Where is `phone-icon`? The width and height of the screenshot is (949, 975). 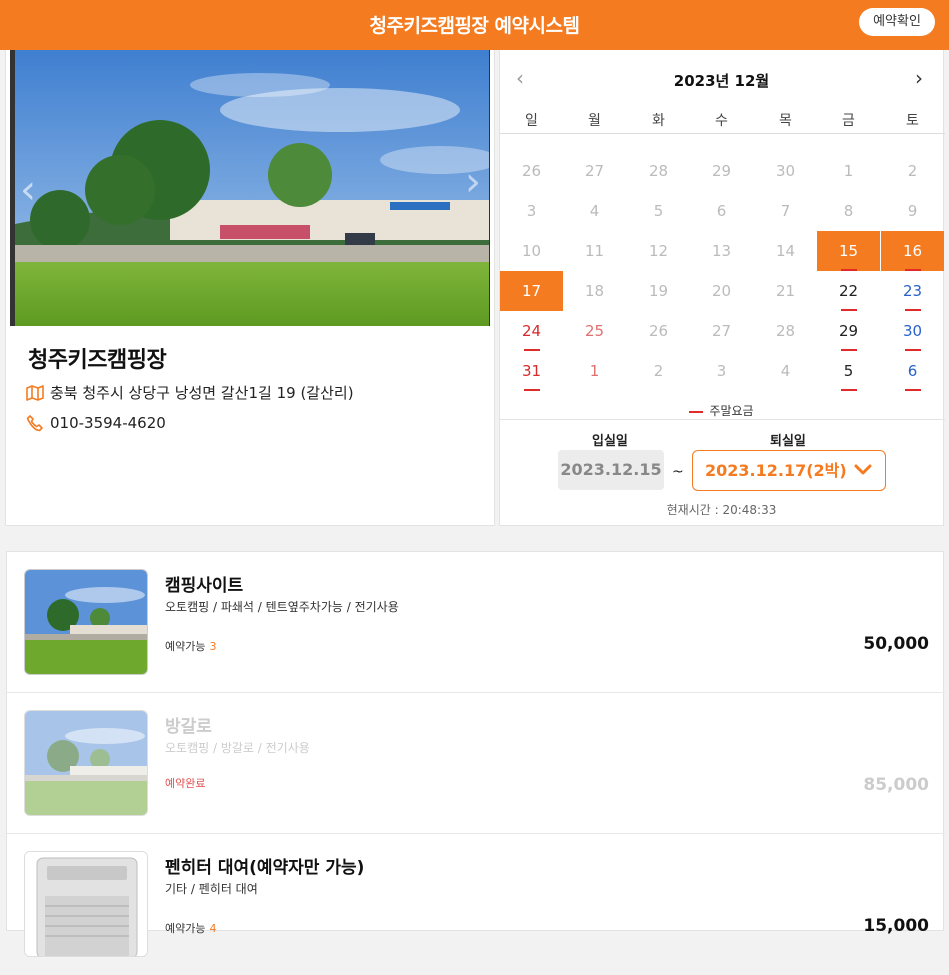
phone-icon is located at coordinates (34, 423).